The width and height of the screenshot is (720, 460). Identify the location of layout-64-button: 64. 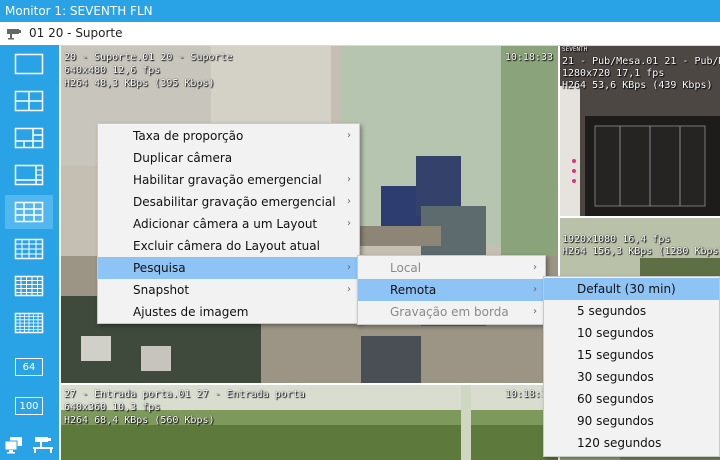
(29, 367).